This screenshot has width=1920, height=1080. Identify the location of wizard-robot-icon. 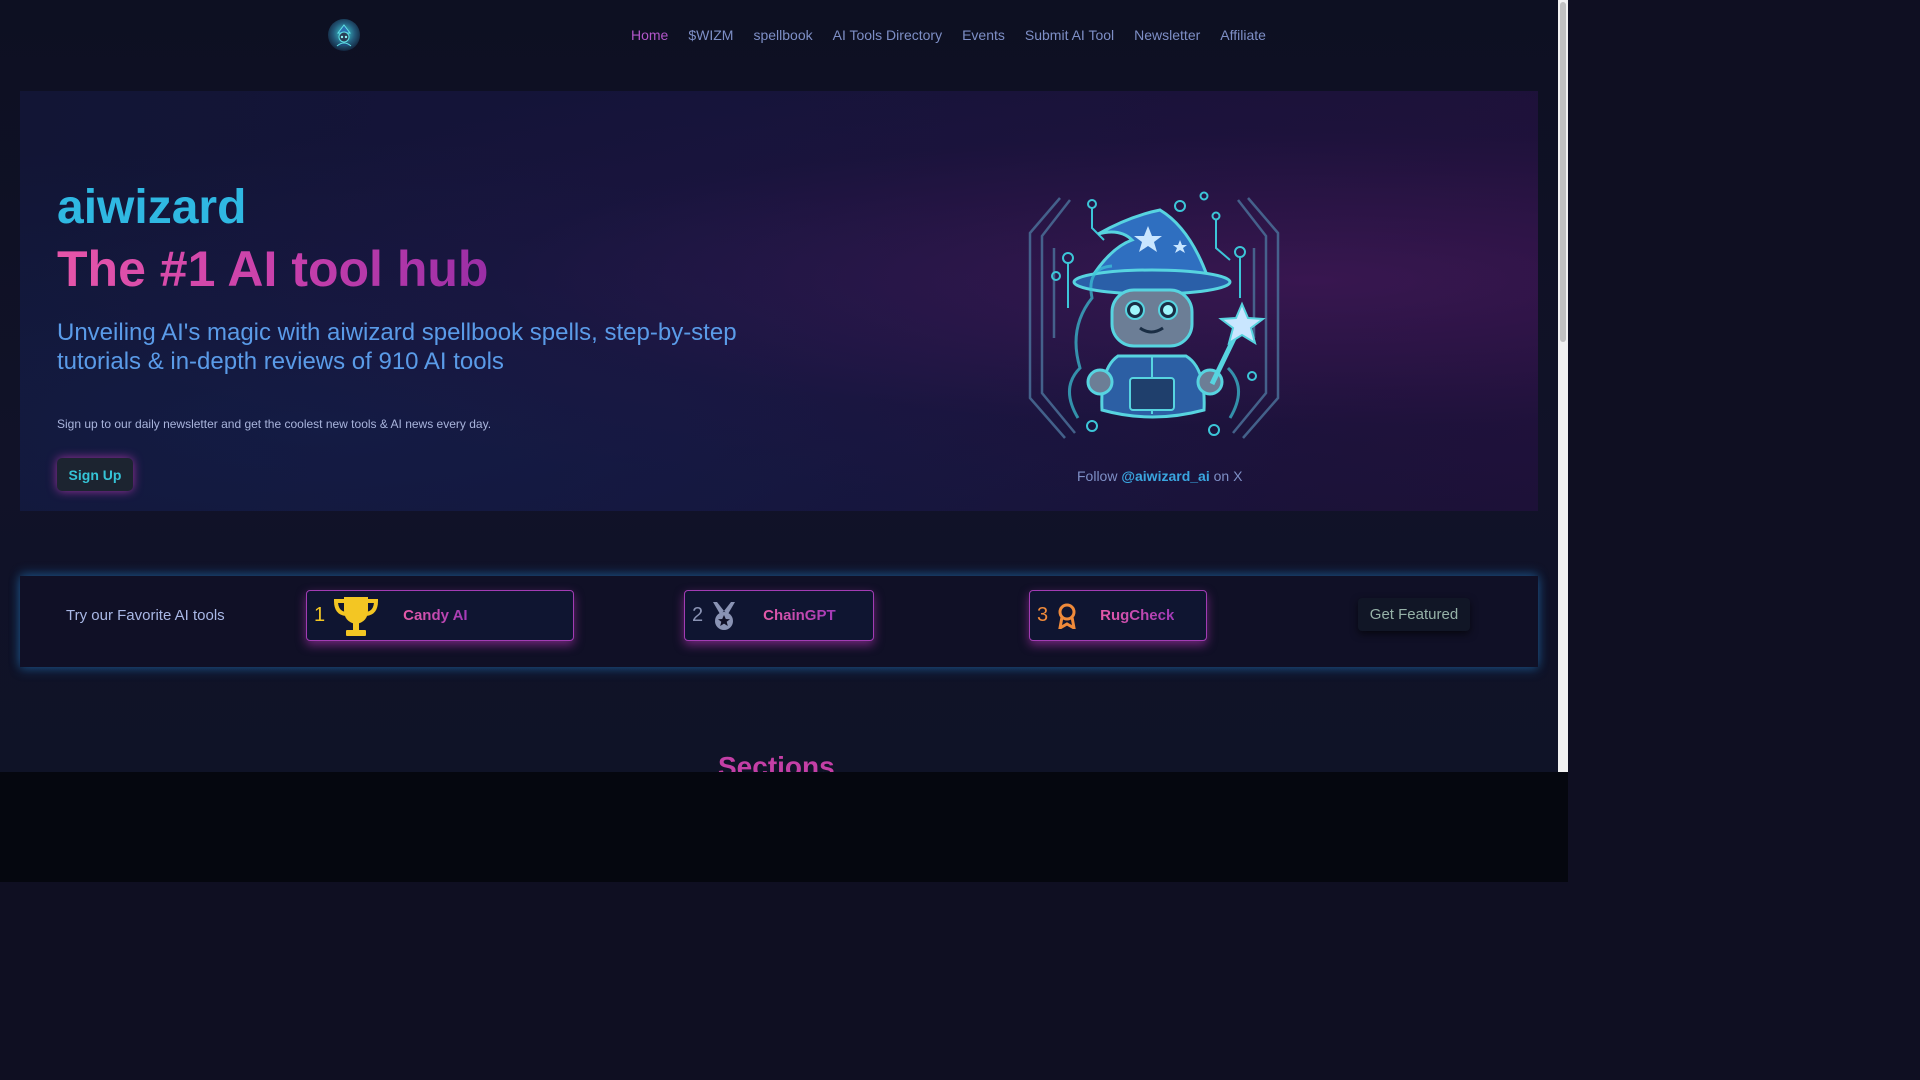
(1154, 318).